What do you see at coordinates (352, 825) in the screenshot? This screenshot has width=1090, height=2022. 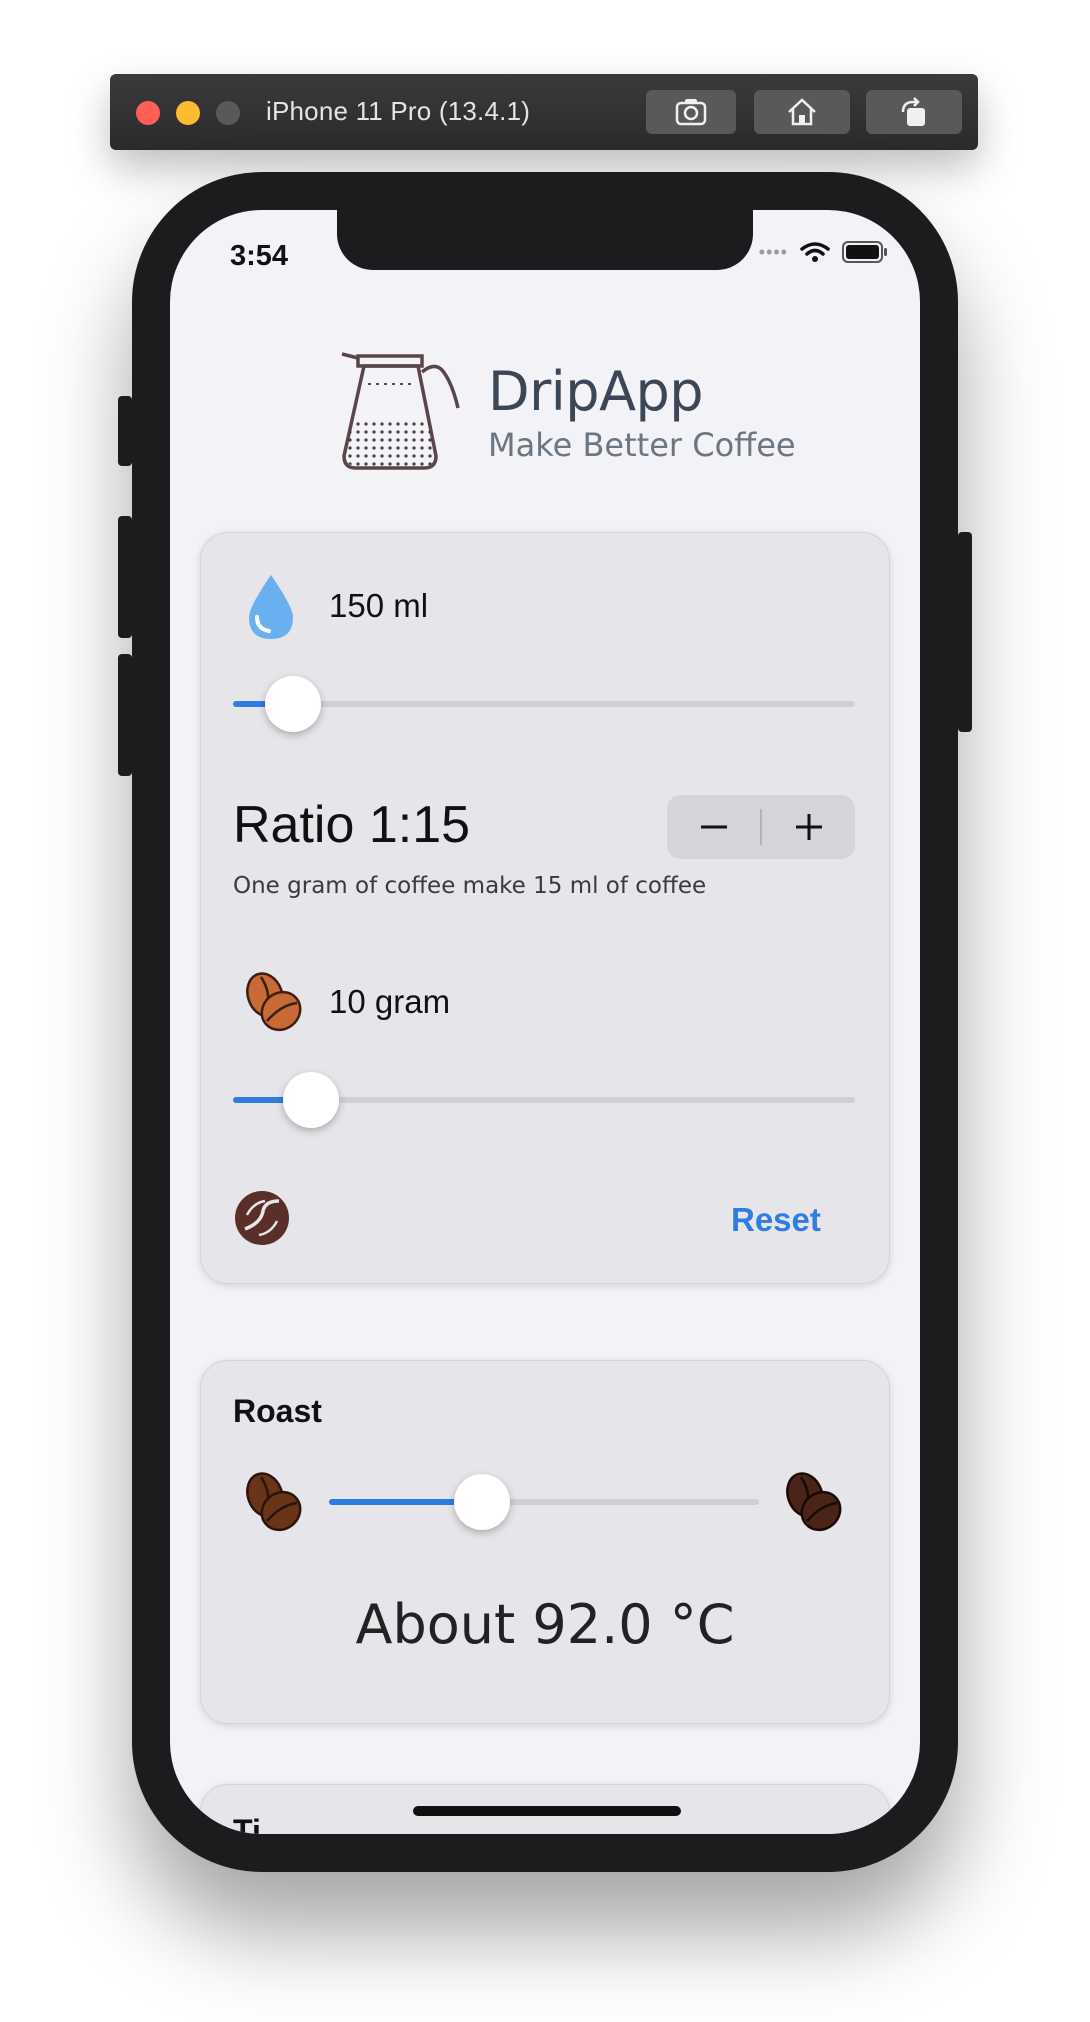 I see `ratio-title: Ratio 1:15` at bounding box center [352, 825].